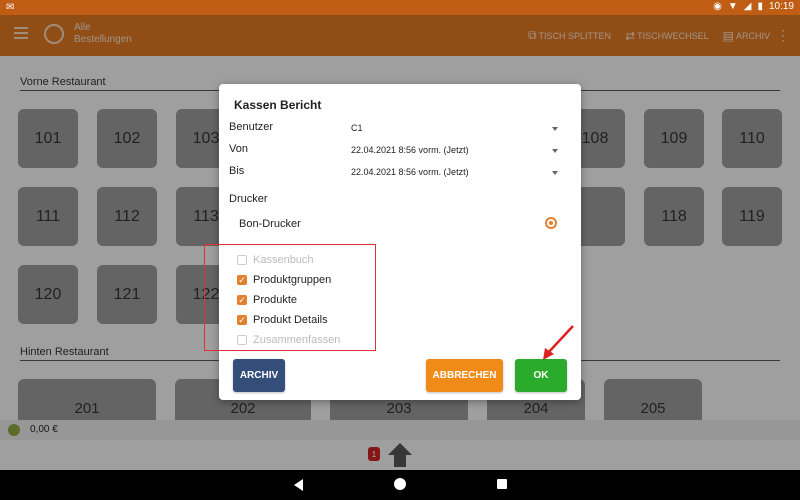  What do you see at coordinates (10, 7) in the screenshot?
I see `notification-icon: ✉` at bounding box center [10, 7].